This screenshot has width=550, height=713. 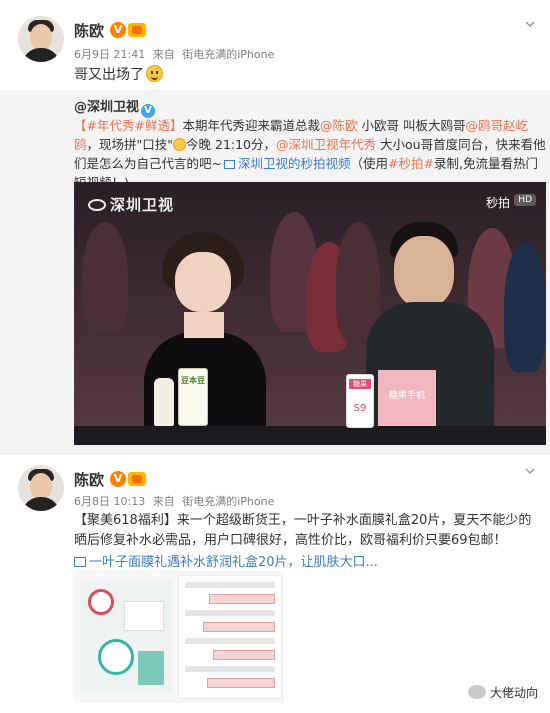 I want to click on drink-carton: 豆本豆, so click(x=193, y=397).